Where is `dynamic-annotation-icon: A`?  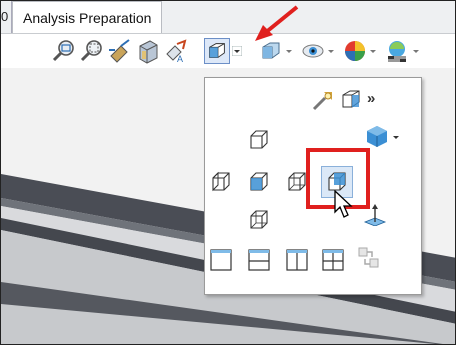
dynamic-annotation-icon: A is located at coordinates (176, 51).